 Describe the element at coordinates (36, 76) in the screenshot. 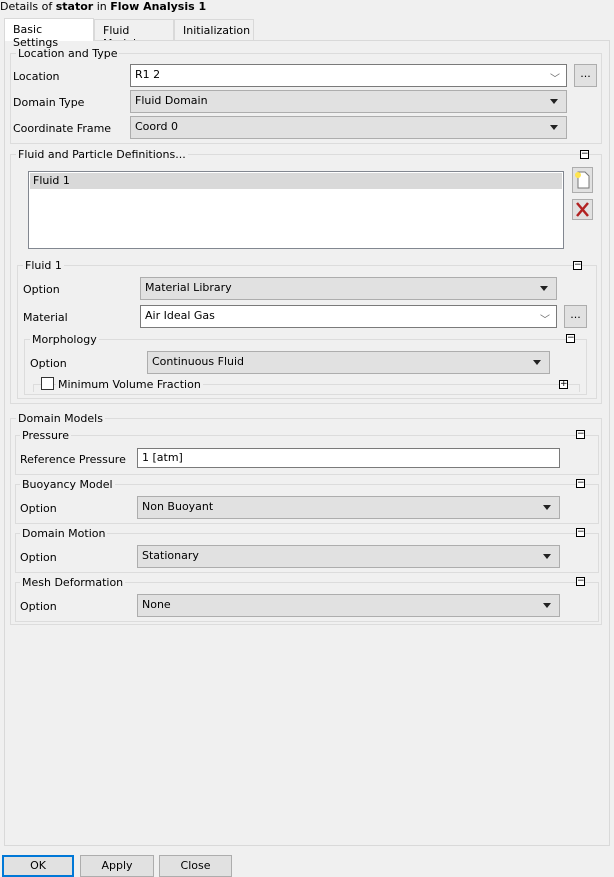

I see `location-label: Location` at that location.